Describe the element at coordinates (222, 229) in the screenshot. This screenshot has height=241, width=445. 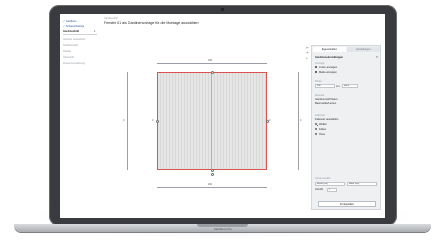
I see `device-brand-label: MacBook Pro` at that location.